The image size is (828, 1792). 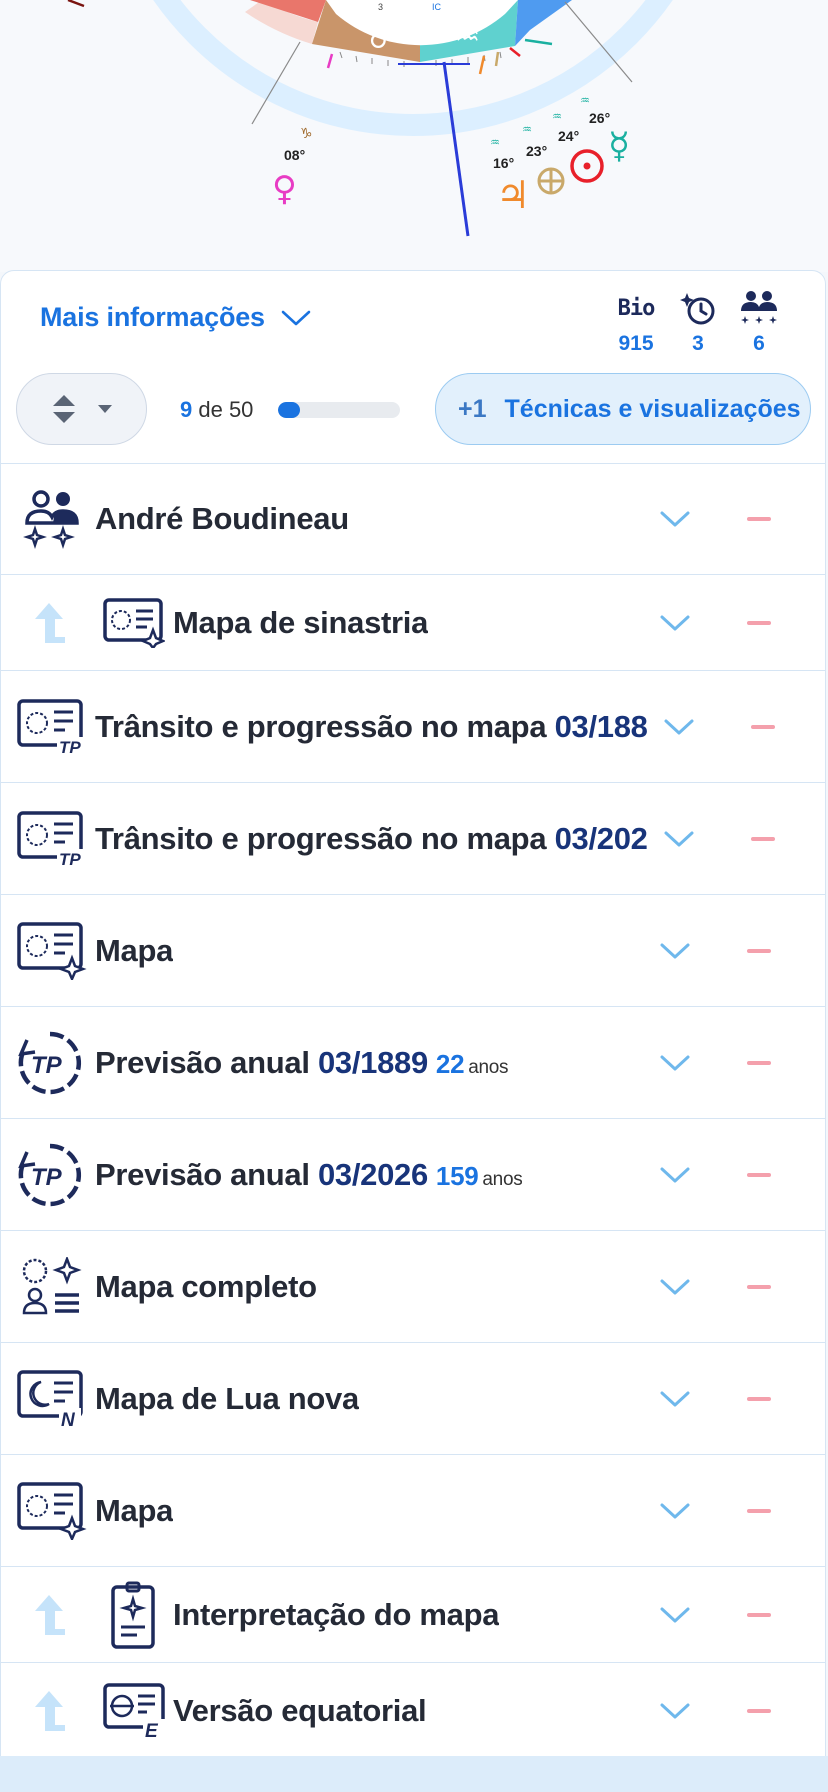 What do you see at coordinates (134, 1710) in the screenshot?
I see `equatorial-chart-icon: E` at bounding box center [134, 1710].